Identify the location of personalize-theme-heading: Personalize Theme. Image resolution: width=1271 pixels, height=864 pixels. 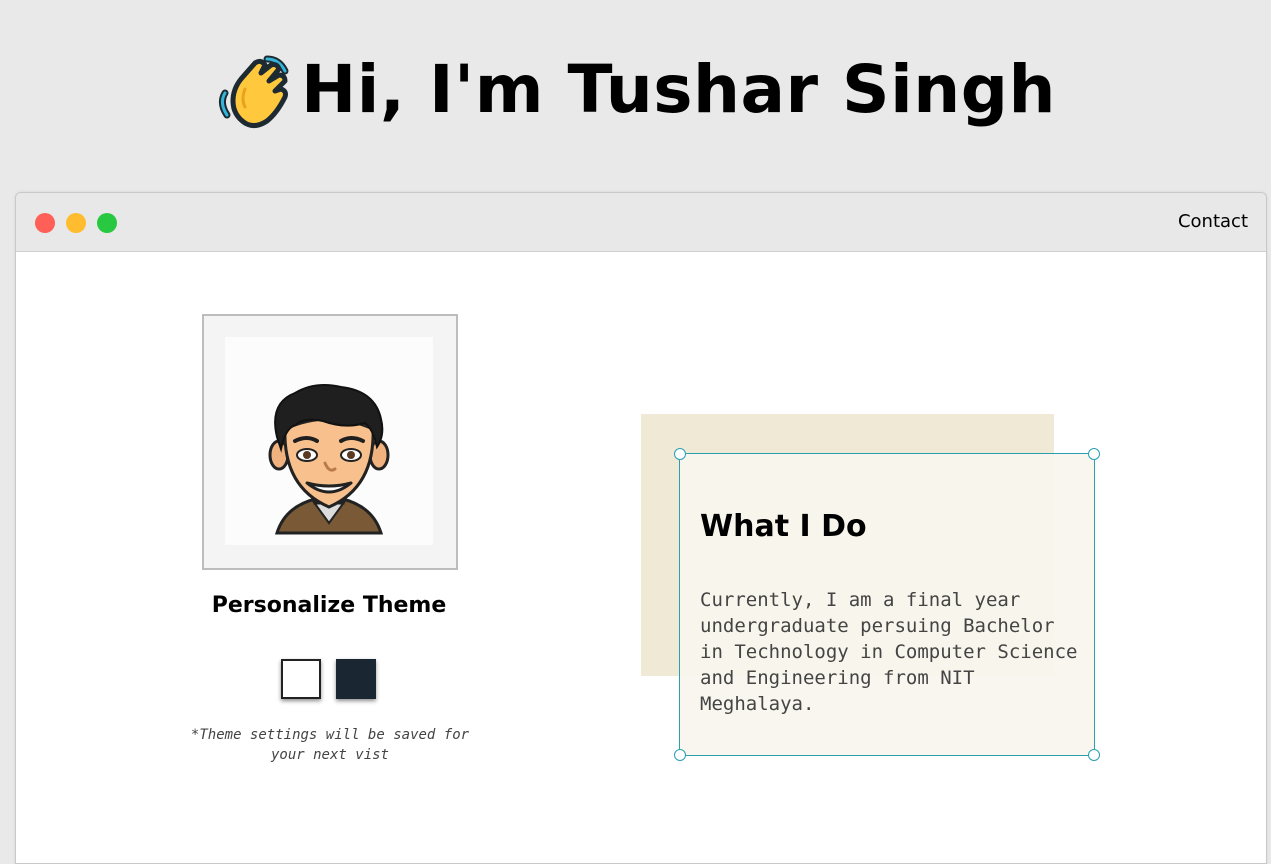
(329, 605).